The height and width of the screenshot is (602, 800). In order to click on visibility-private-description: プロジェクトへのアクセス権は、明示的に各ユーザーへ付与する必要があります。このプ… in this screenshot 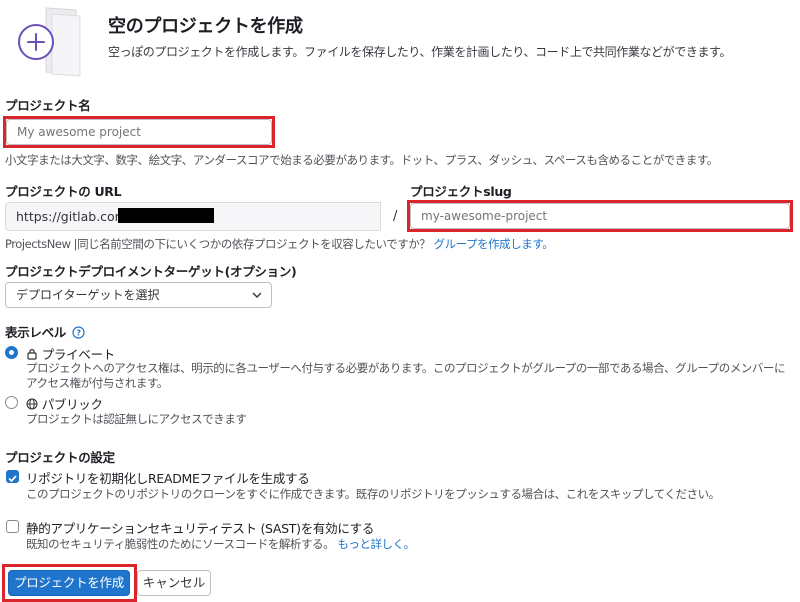, I will do `click(405, 375)`.